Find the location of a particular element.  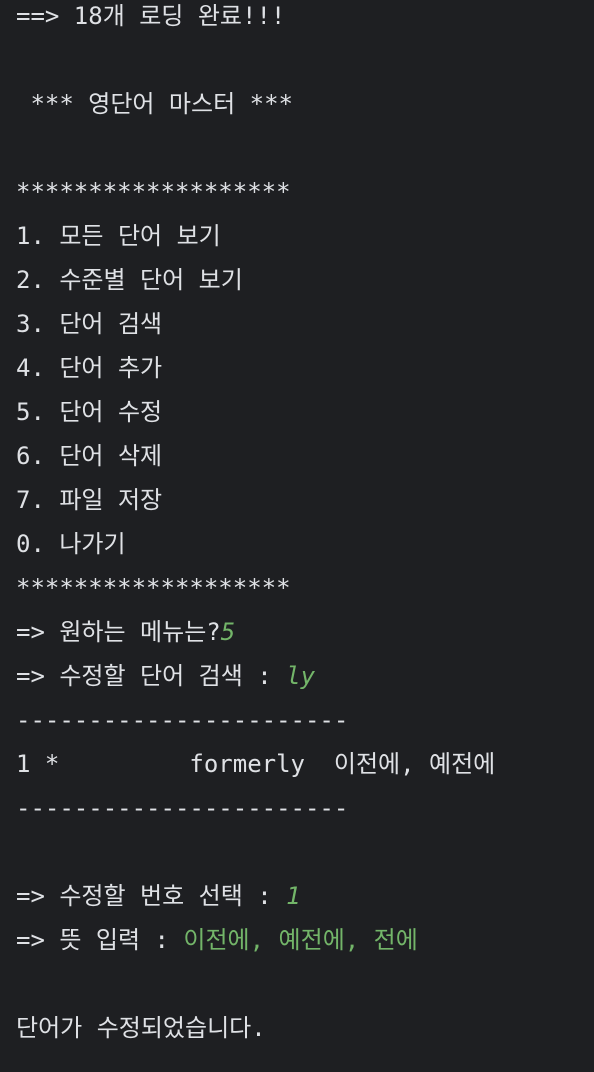

menu-prompt-line: => 원하는 메뉴는?5 is located at coordinates (125, 632).